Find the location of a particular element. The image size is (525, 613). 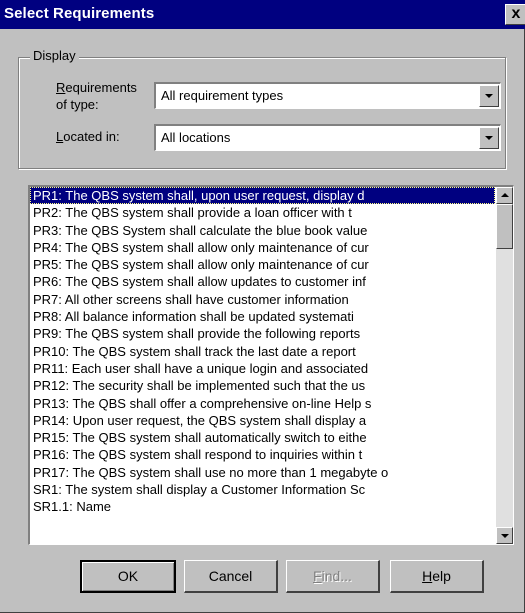

vertical-scrollbar is located at coordinates (504, 365).